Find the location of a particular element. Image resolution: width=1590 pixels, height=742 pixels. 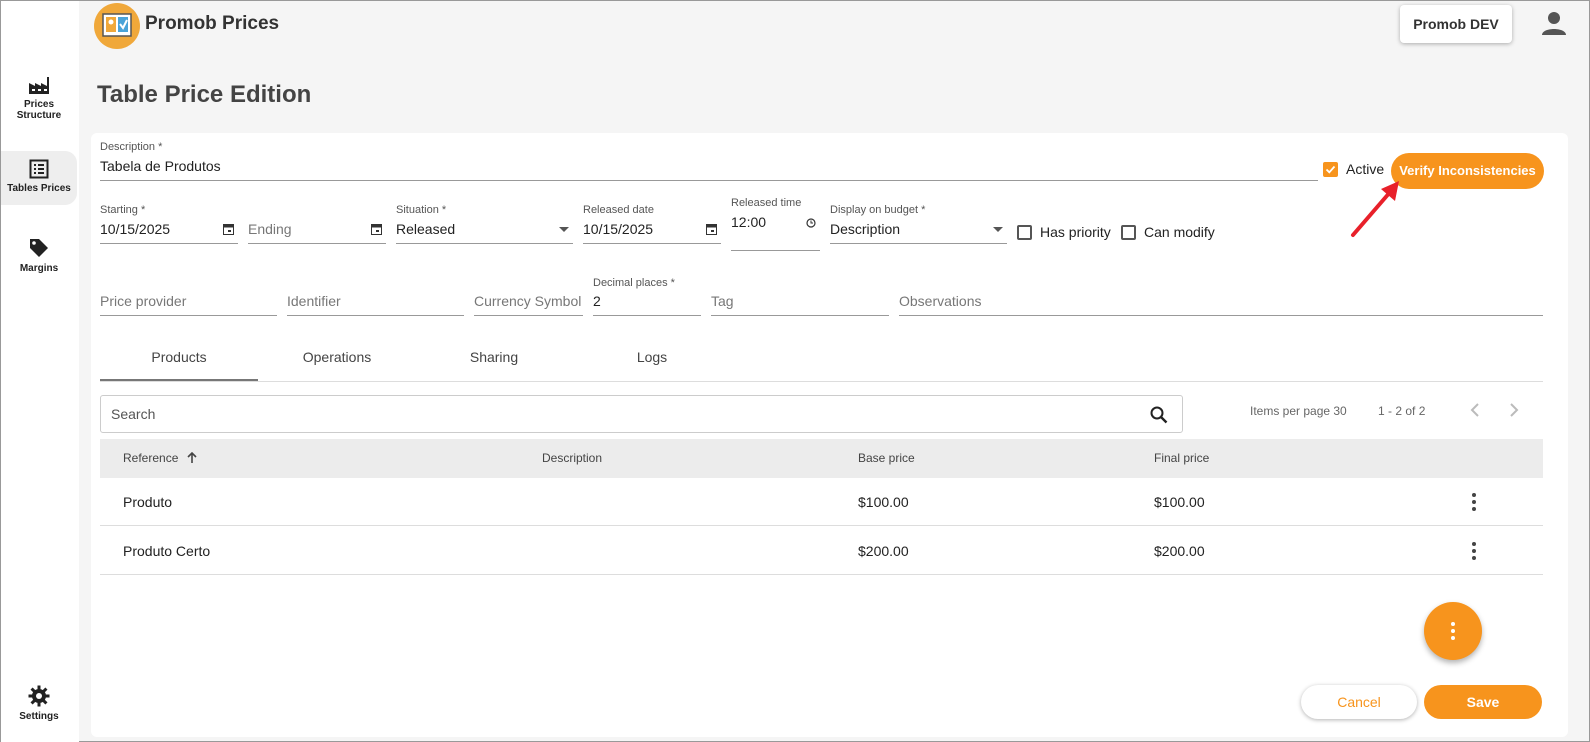

currency-symbol-field: Currency Symbol is located at coordinates (528, 296).